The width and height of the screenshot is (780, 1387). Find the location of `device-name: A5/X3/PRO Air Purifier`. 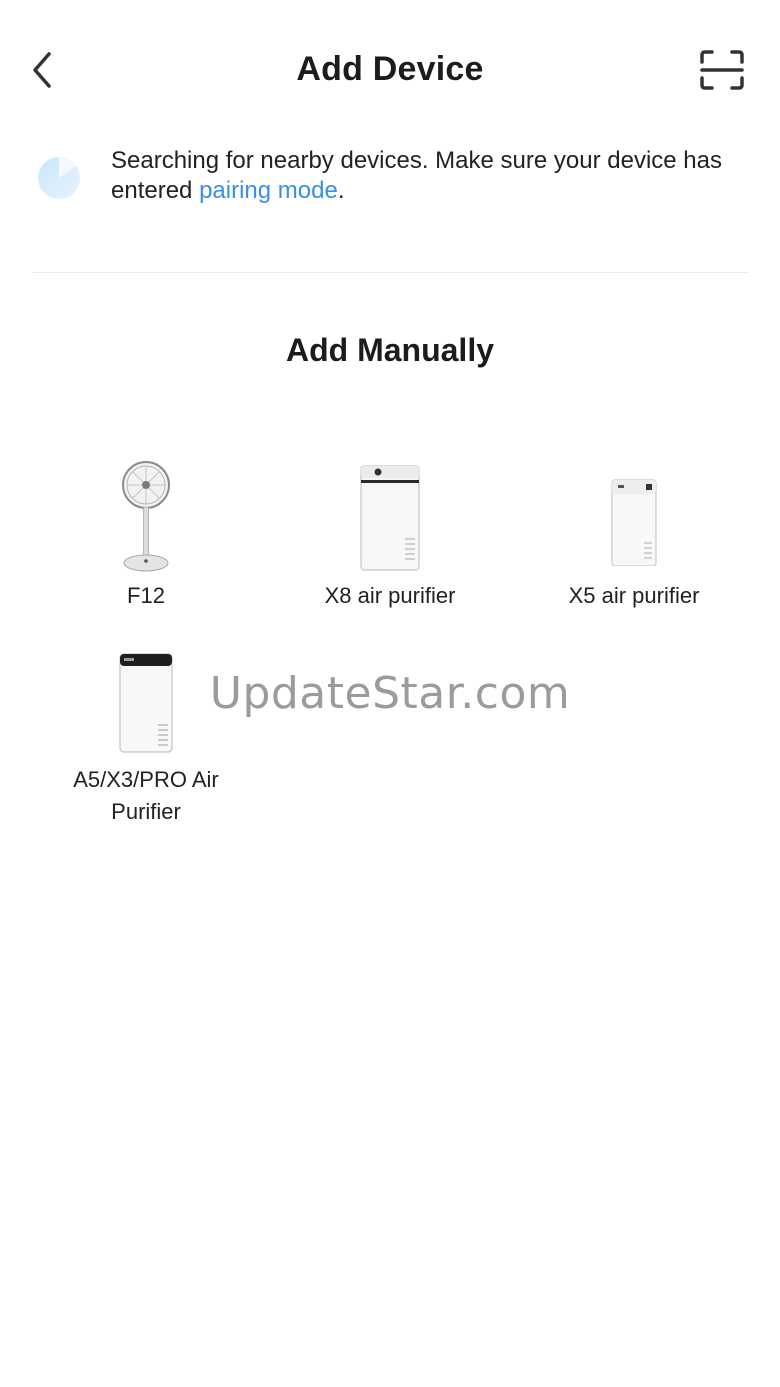

device-name: A5/X3/PRO Air Purifier is located at coordinates (146, 795).